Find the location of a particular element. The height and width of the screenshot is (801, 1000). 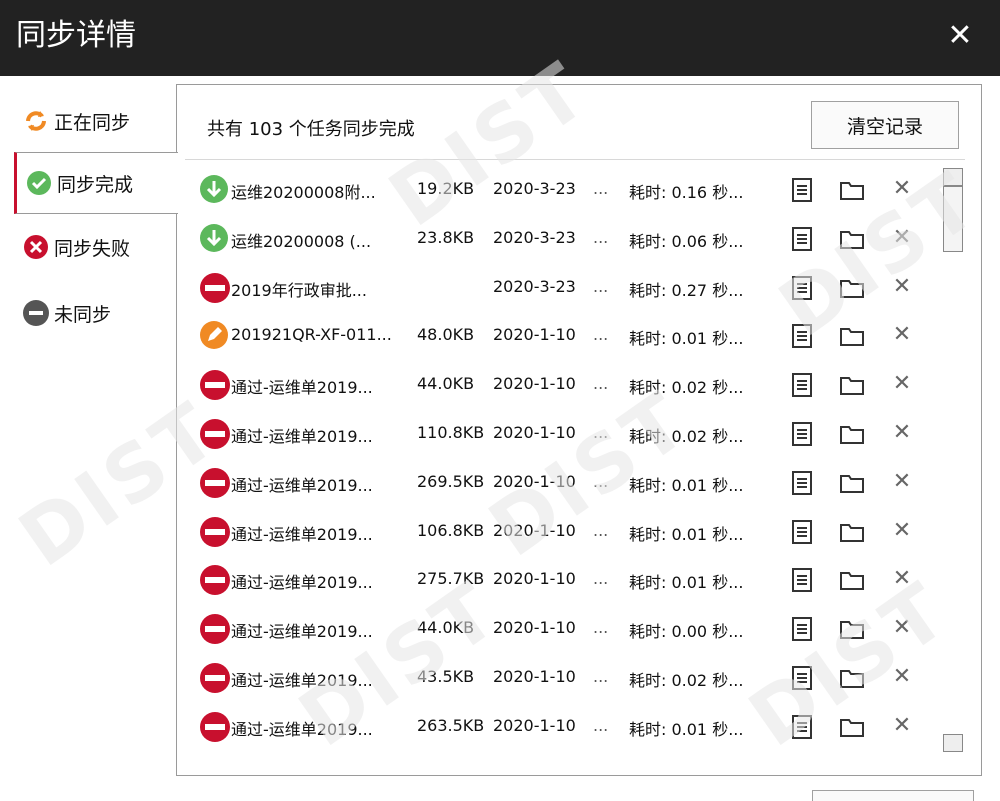

file-size: 275.7KB is located at coordinates (451, 579).